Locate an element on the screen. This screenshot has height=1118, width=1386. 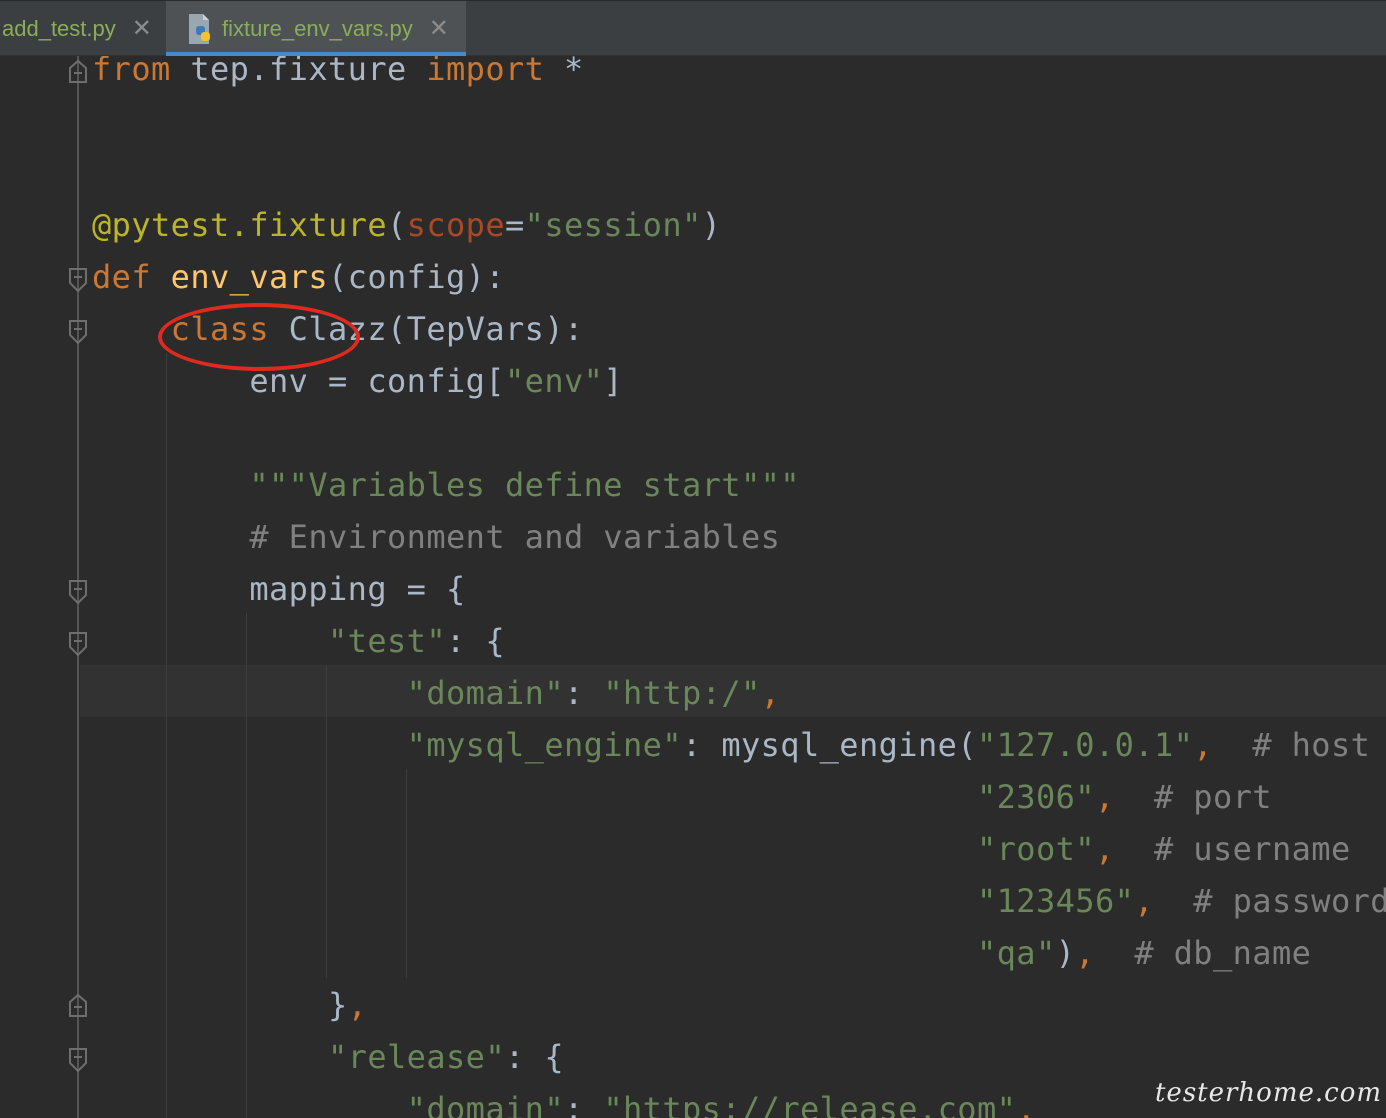
code-line: "domain": "https://release.com", is located at coordinates (564, 1100).